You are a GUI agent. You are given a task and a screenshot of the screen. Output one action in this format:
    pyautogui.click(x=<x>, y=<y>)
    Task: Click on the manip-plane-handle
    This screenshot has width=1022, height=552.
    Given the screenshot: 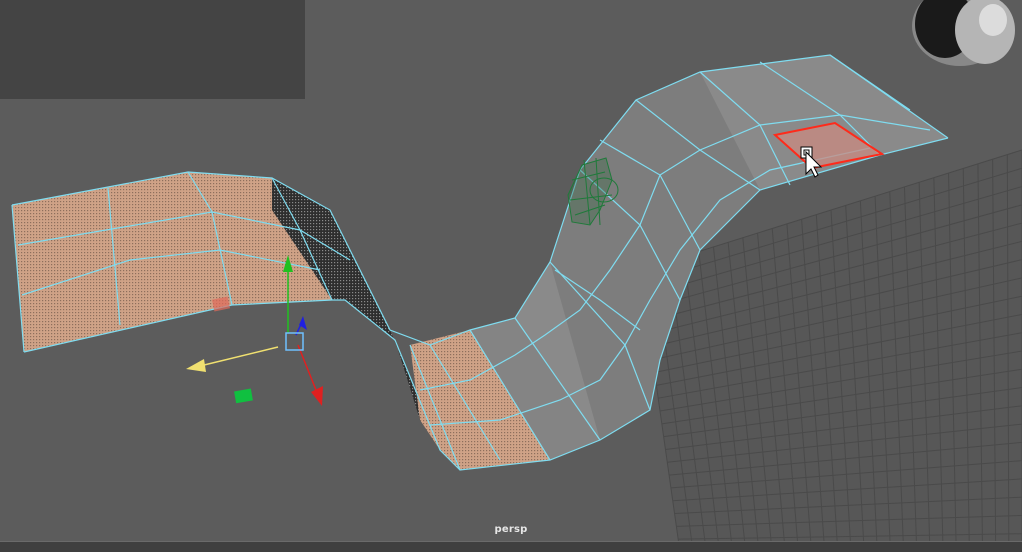 What is the action you would take?
    pyautogui.click(x=243, y=396)
    